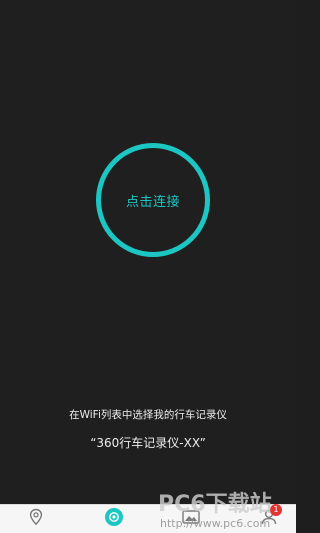  What do you see at coordinates (148, 518) in the screenshot?
I see `bottom-tab-bar: 1` at bounding box center [148, 518].